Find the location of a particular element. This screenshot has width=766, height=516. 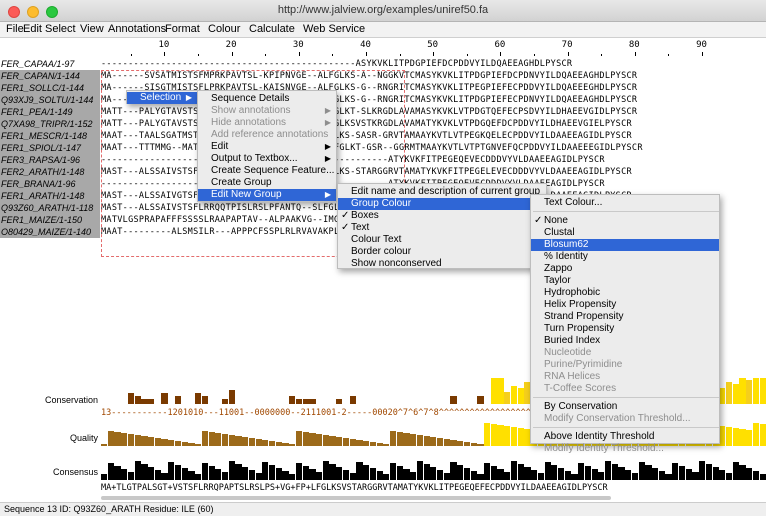

menu-item: Sequence Details is located at coordinates (267, 99).